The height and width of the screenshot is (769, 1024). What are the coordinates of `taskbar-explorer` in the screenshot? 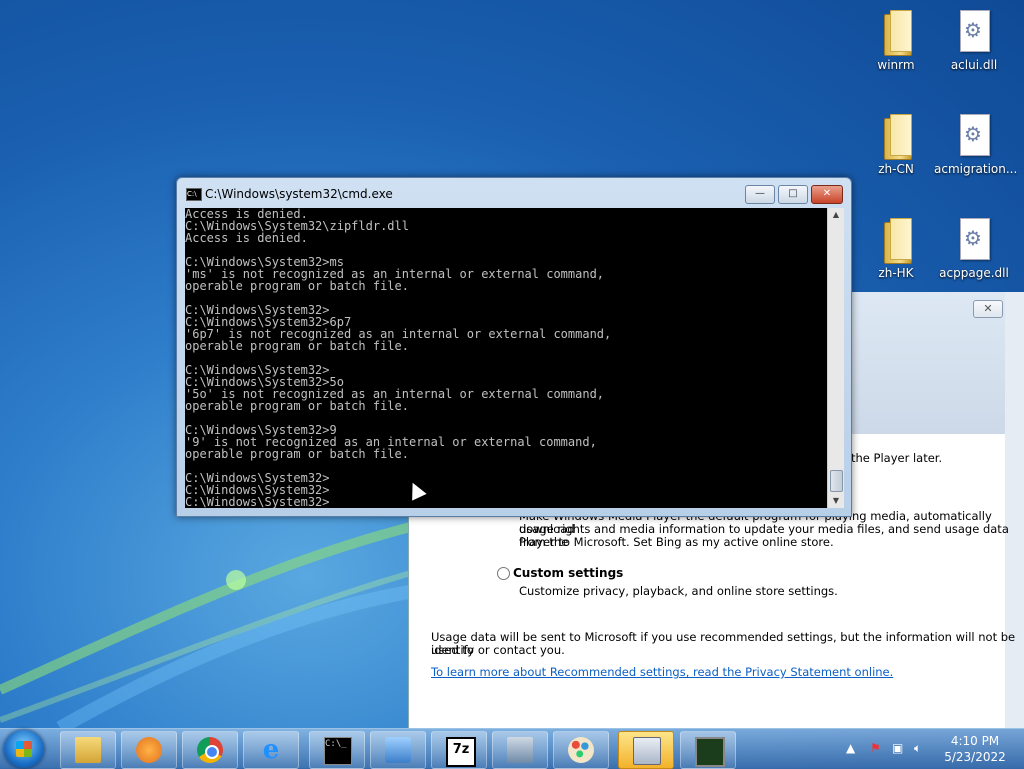 It's located at (88, 750).